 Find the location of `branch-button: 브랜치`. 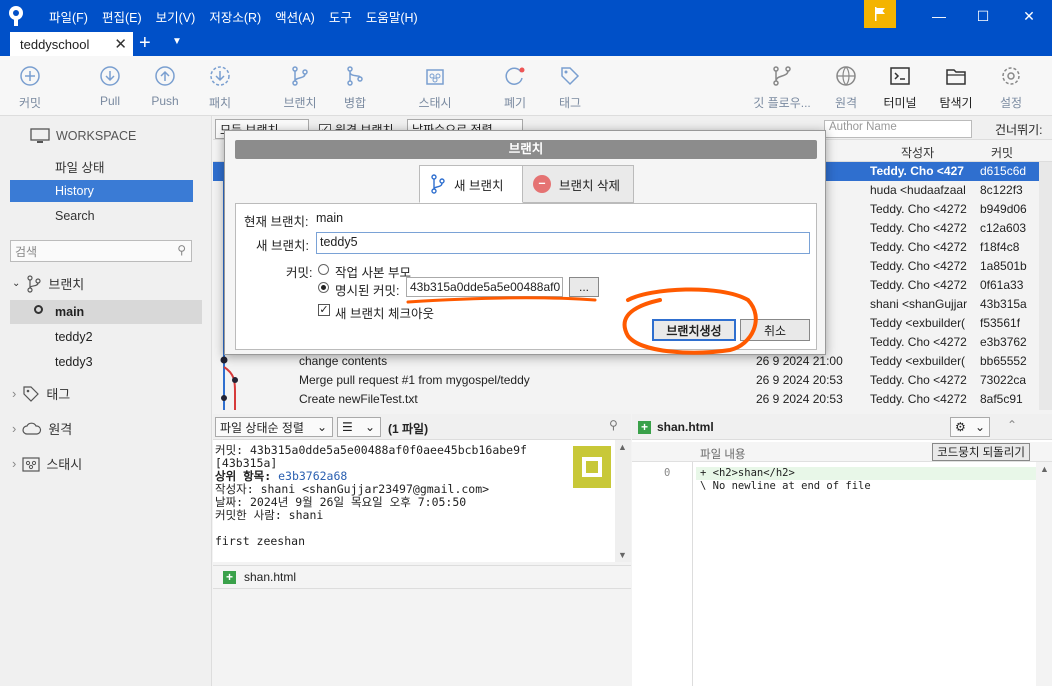

branch-button: 브랜치 is located at coordinates (300, 87).